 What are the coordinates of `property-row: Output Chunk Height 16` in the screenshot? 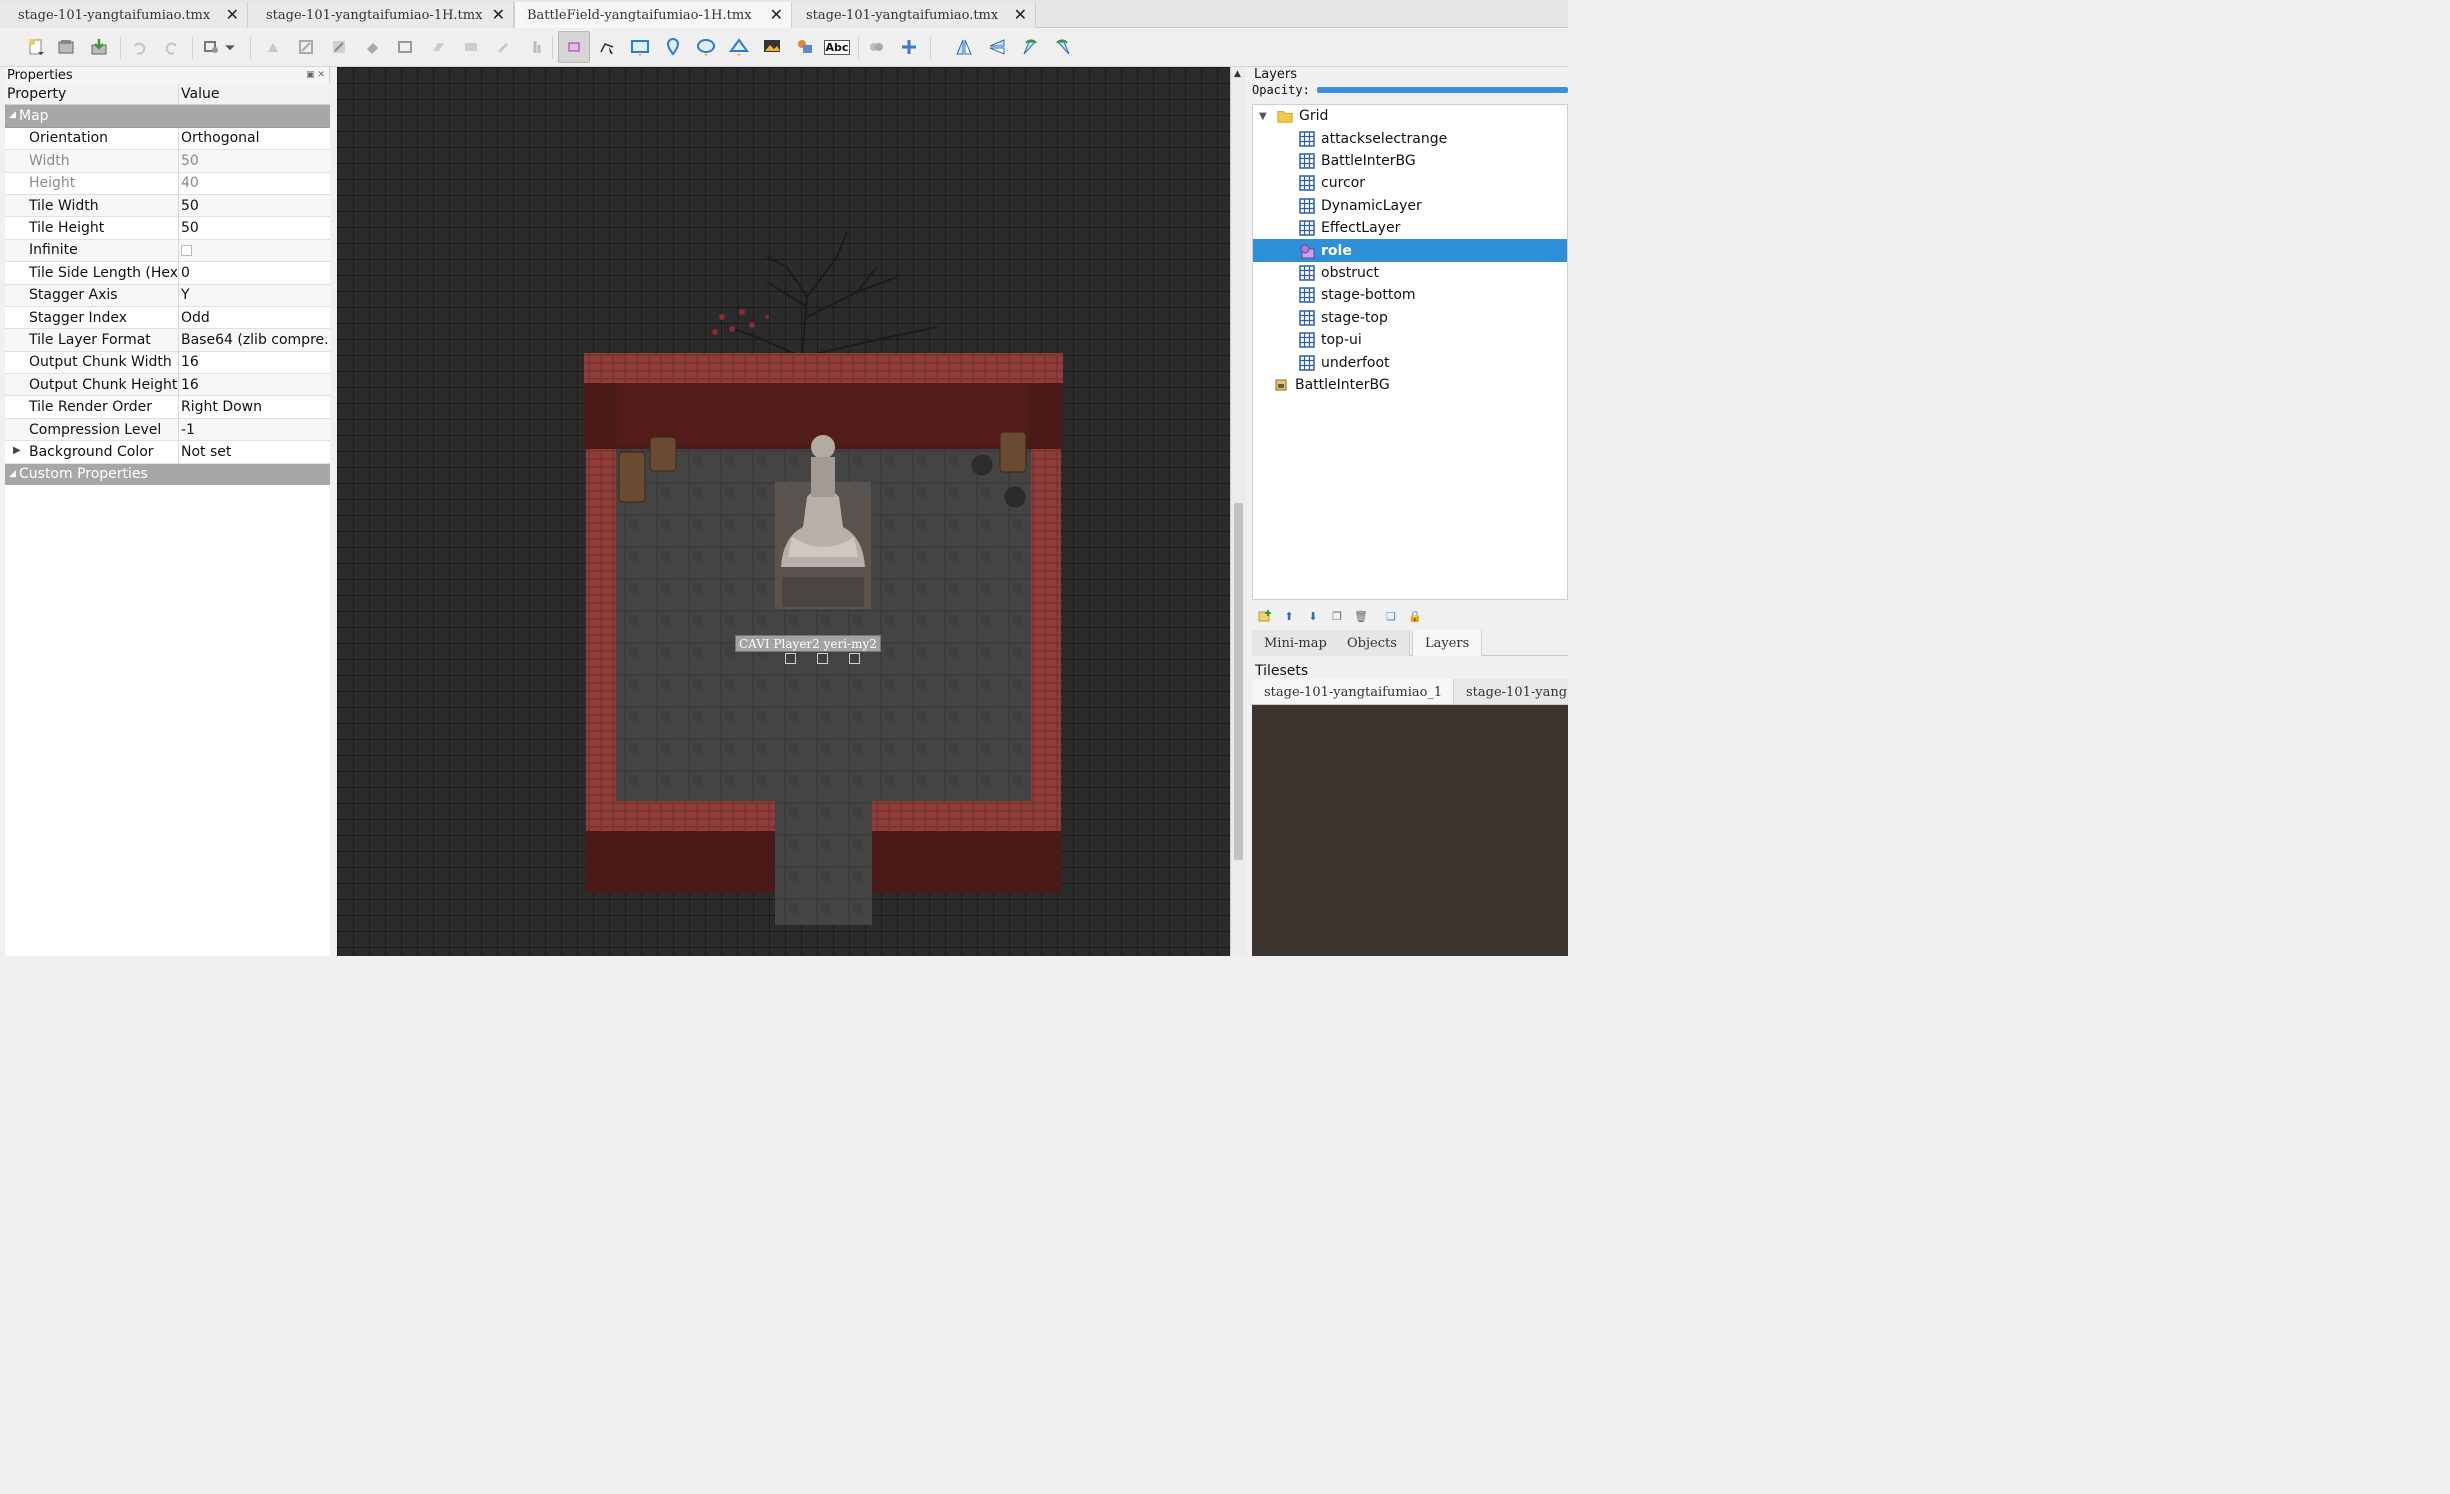 It's located at (167, 385).